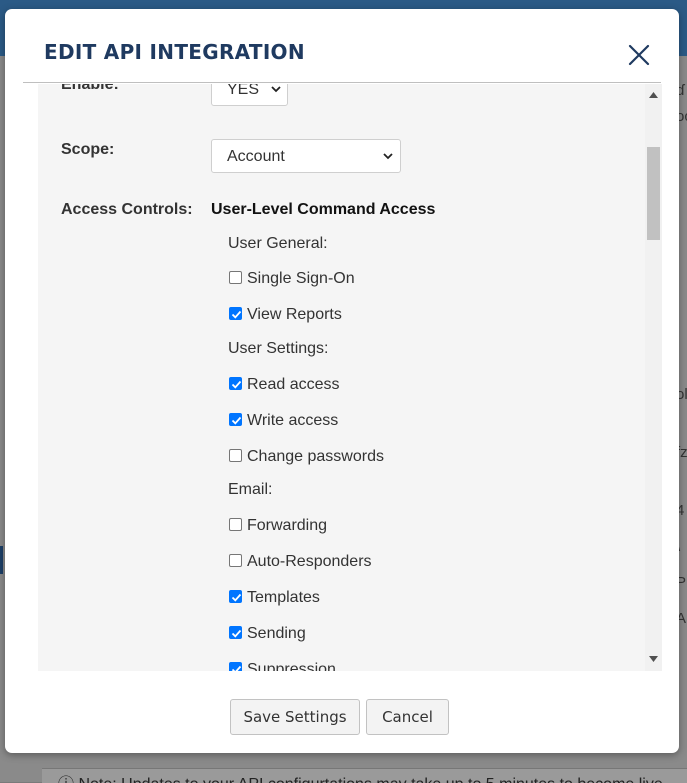 This screenshot has width=687, height=783. I want to click on scrollbar-thumb, so click(653, 193).